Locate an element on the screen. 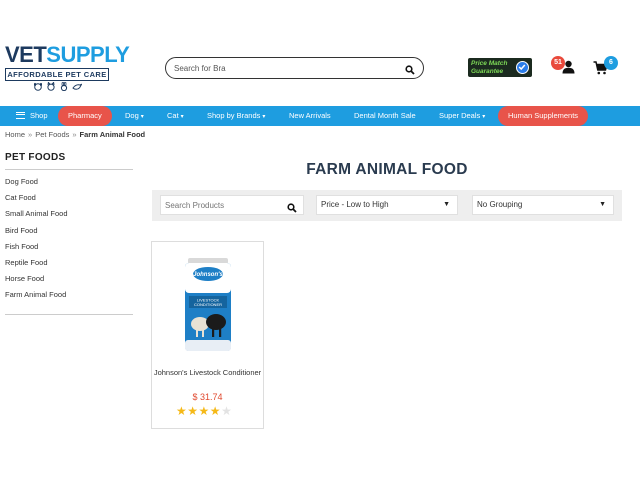 The height and width of the screenshot is (480, 640). nav-cat-label: Cat is located at coordinates (173, 115).